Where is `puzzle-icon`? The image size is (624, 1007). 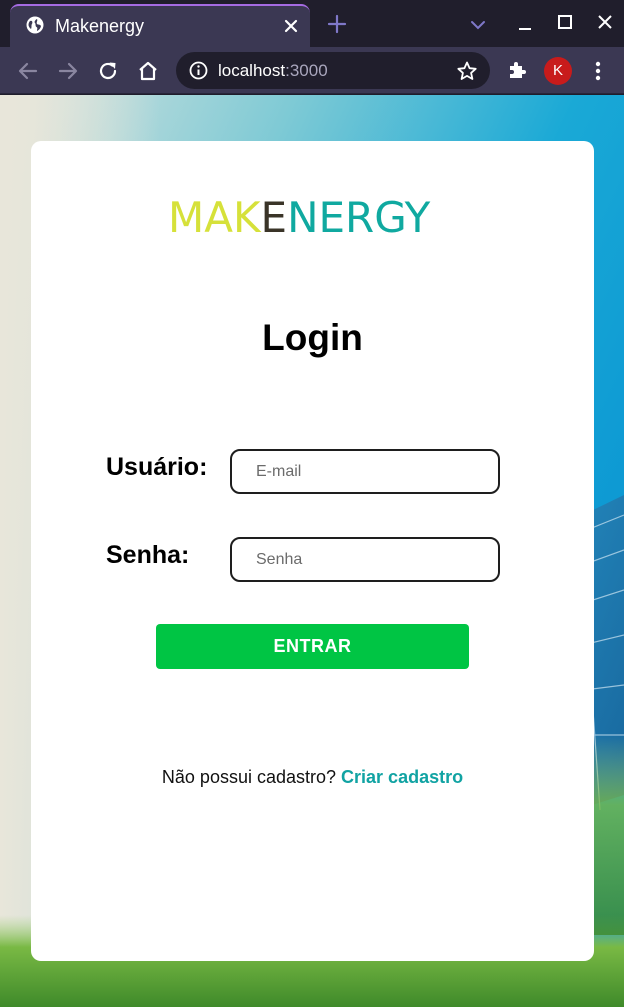
puzzle-icon is located at coordinates (518, 70).